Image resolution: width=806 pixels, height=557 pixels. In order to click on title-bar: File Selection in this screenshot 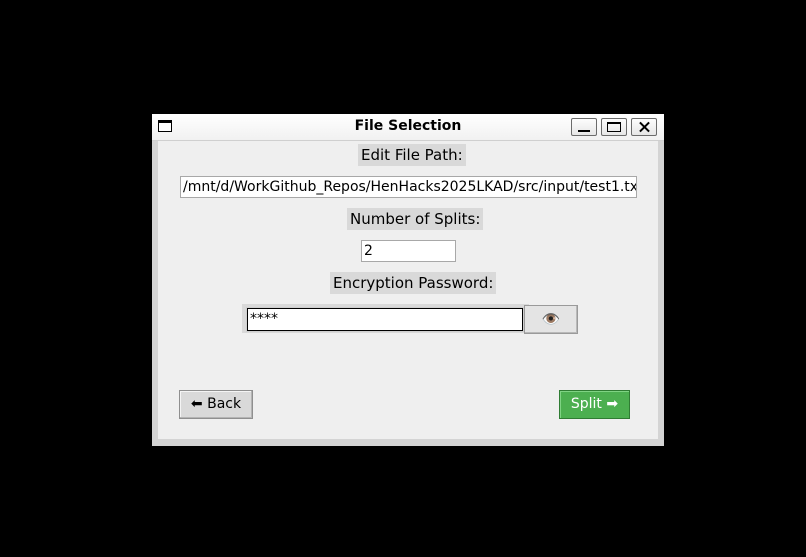, I will do `click(408, 127)`.